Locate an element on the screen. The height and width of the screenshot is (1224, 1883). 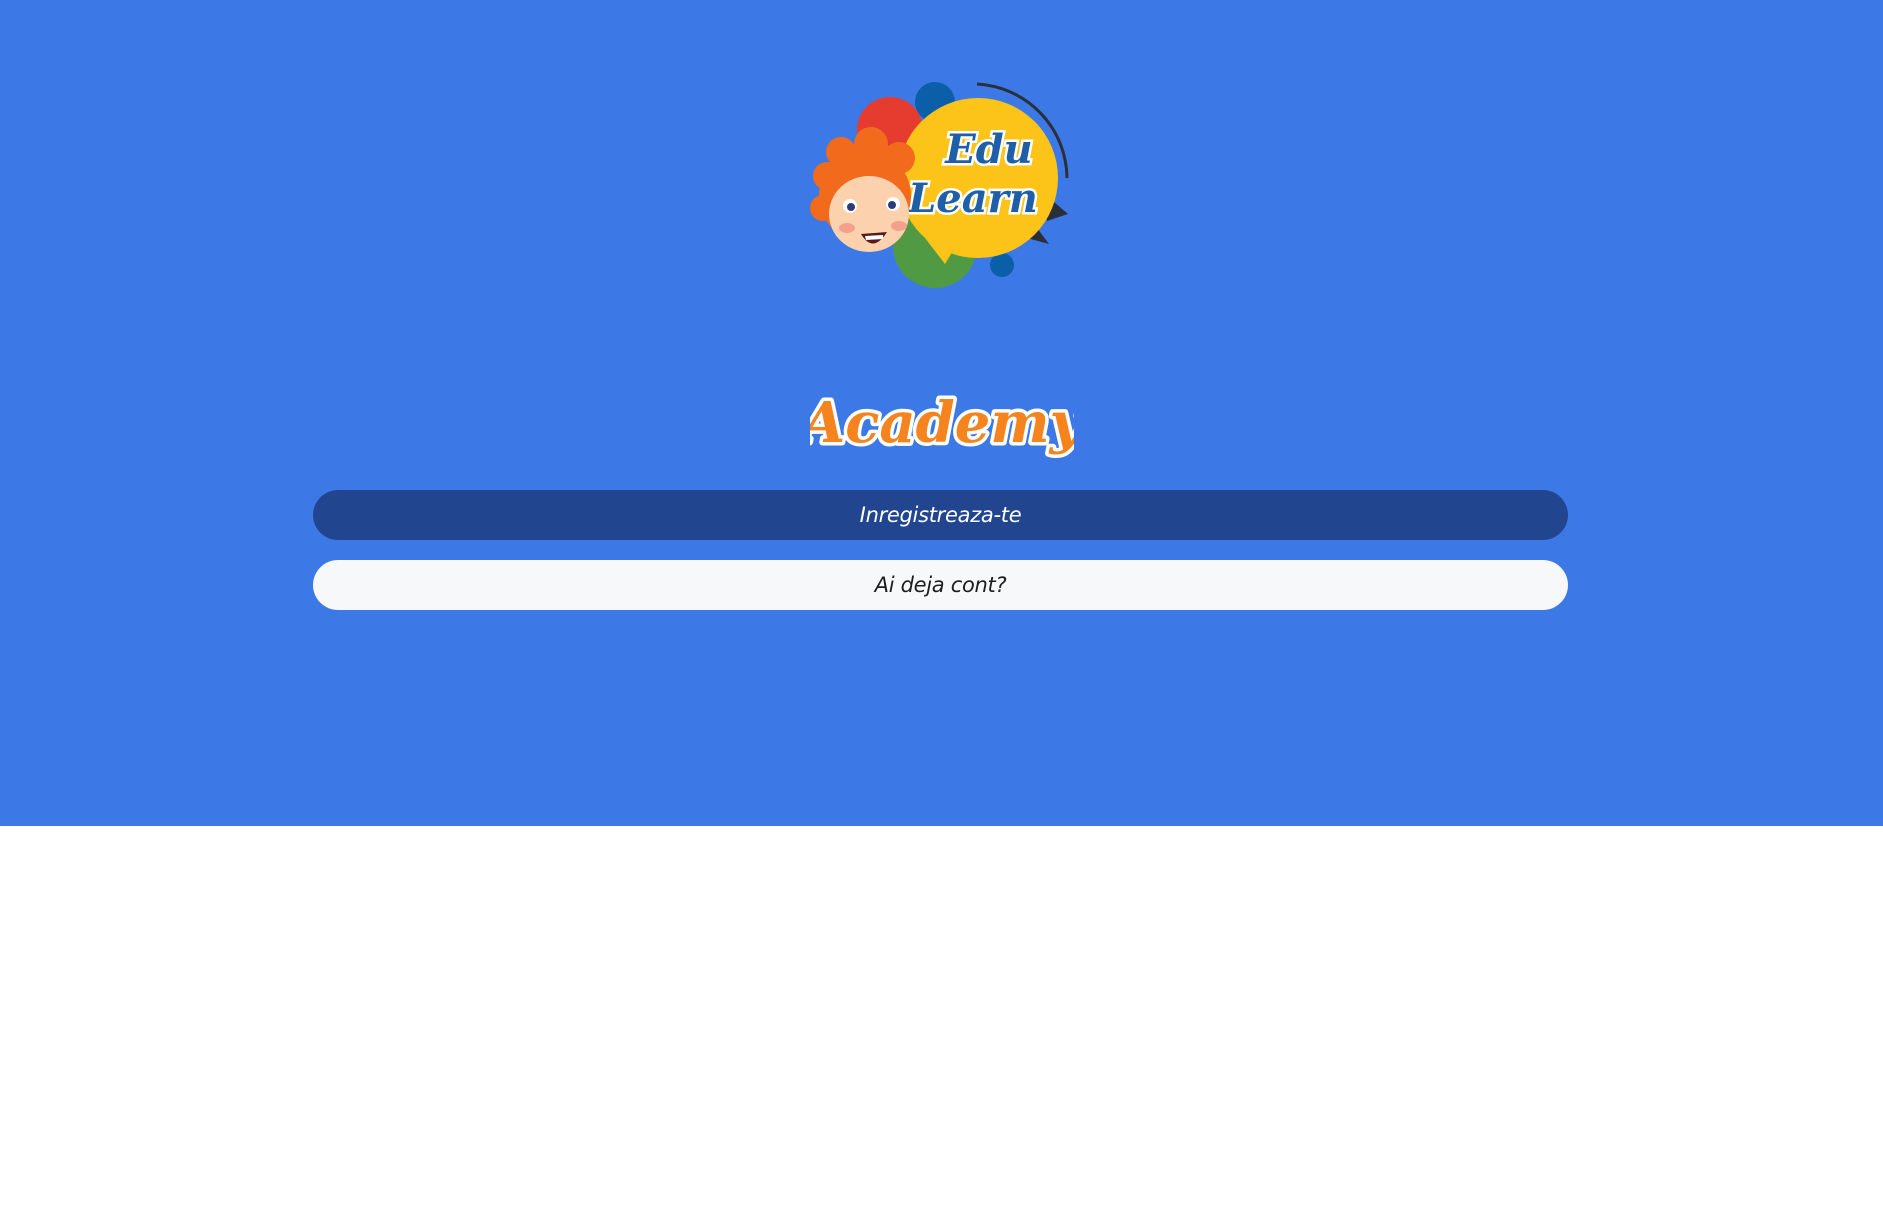
academy-wordmark-text: Academy is located at coordinates (942, 423).